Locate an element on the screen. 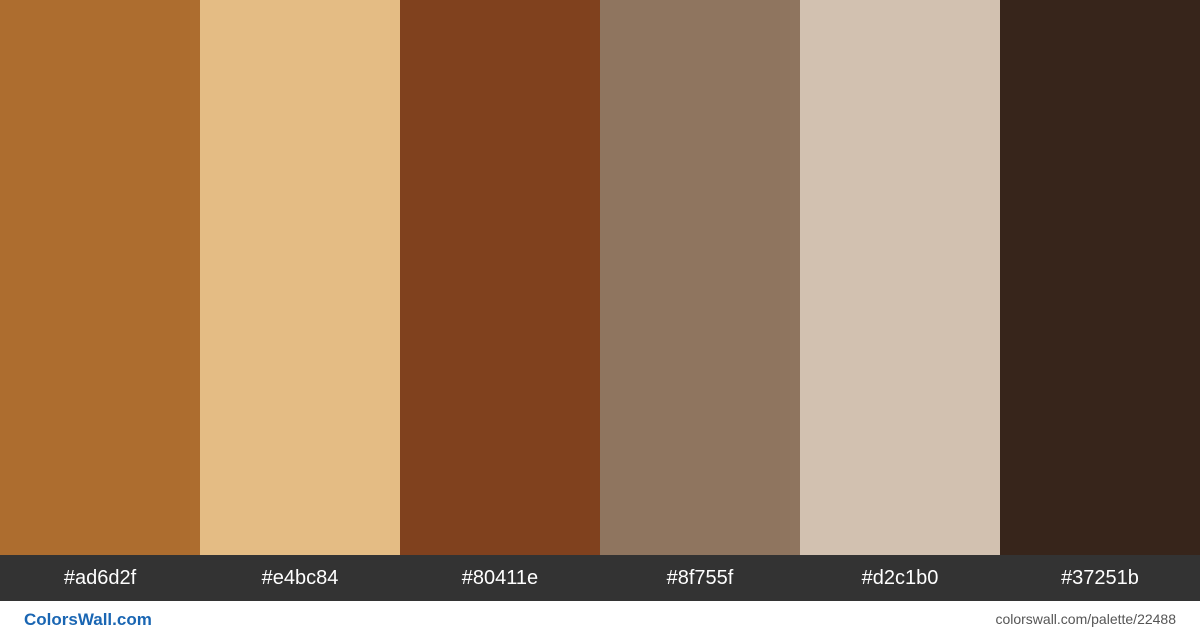 This screenshot has height=640, width=1200. palette-url-link: colorswall.com/palette/22488 is located at coordinates (1085, 619).